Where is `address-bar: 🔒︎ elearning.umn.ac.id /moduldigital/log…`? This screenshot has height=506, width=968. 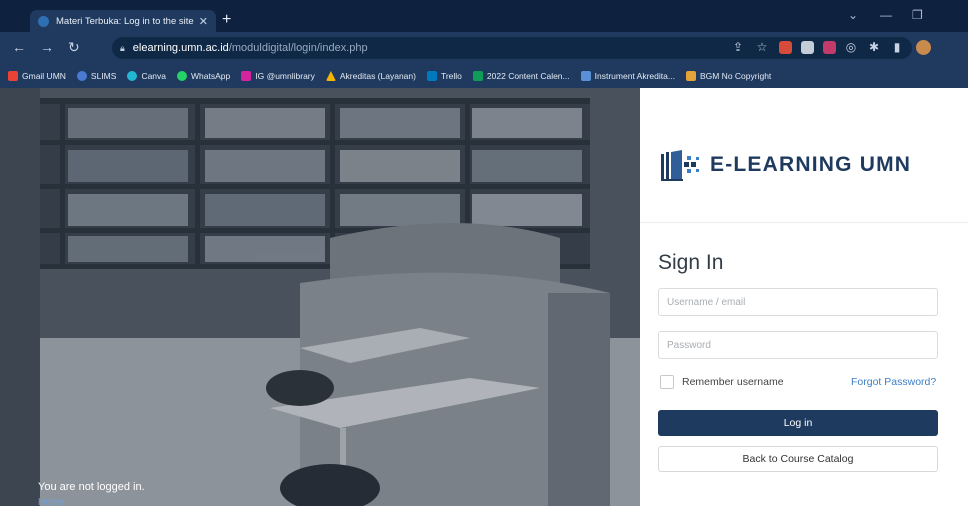 address-bar: 🔒︎ elearning.umn.ac.id /moduldigital/log… is located at coordinates (512, 48).